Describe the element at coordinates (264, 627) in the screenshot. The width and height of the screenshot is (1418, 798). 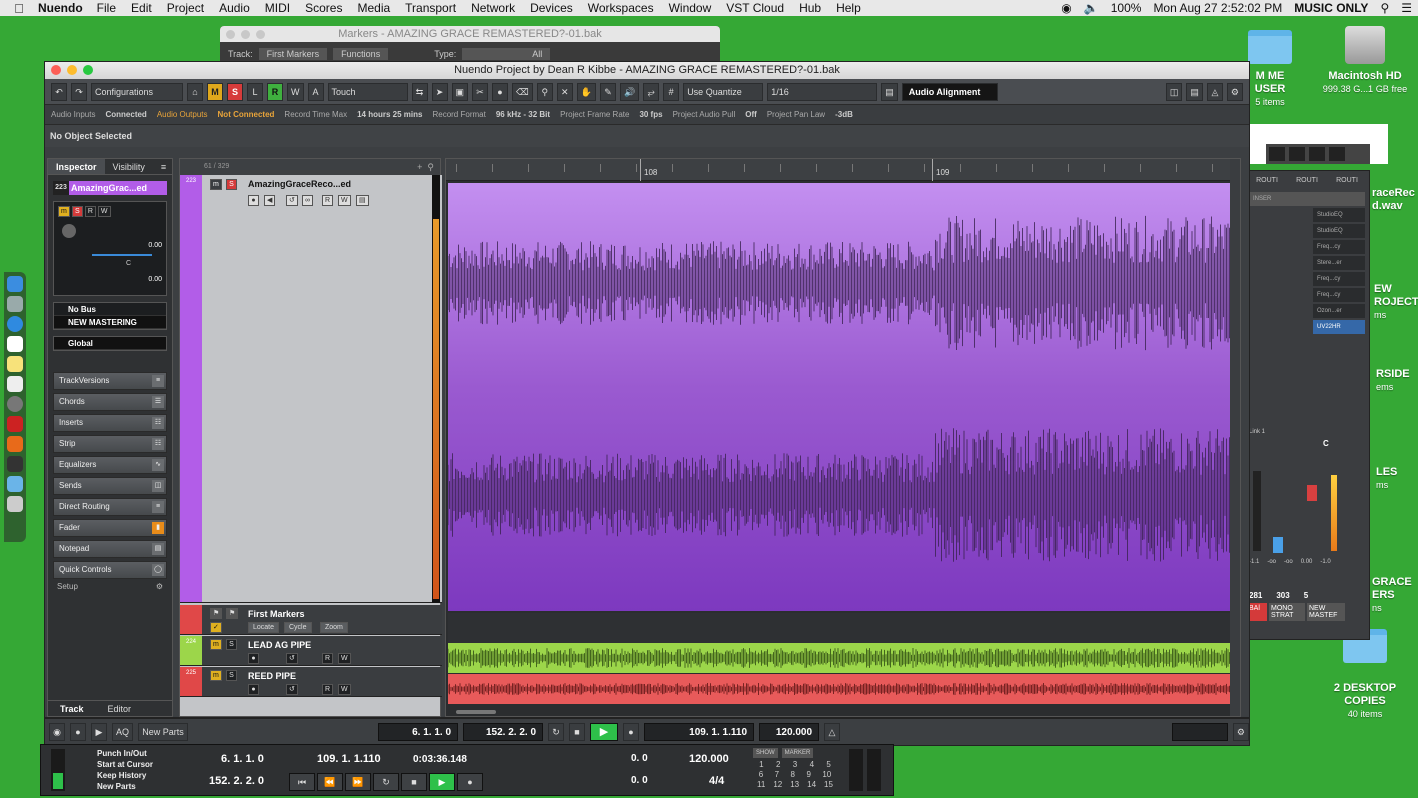
I see `locate-button: Locate` at that location.